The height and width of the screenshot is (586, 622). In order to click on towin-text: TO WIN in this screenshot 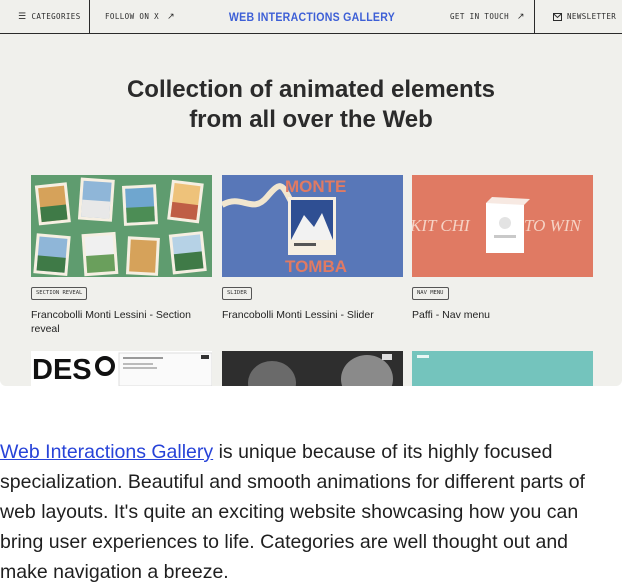, I will do `click(553, 225)`.